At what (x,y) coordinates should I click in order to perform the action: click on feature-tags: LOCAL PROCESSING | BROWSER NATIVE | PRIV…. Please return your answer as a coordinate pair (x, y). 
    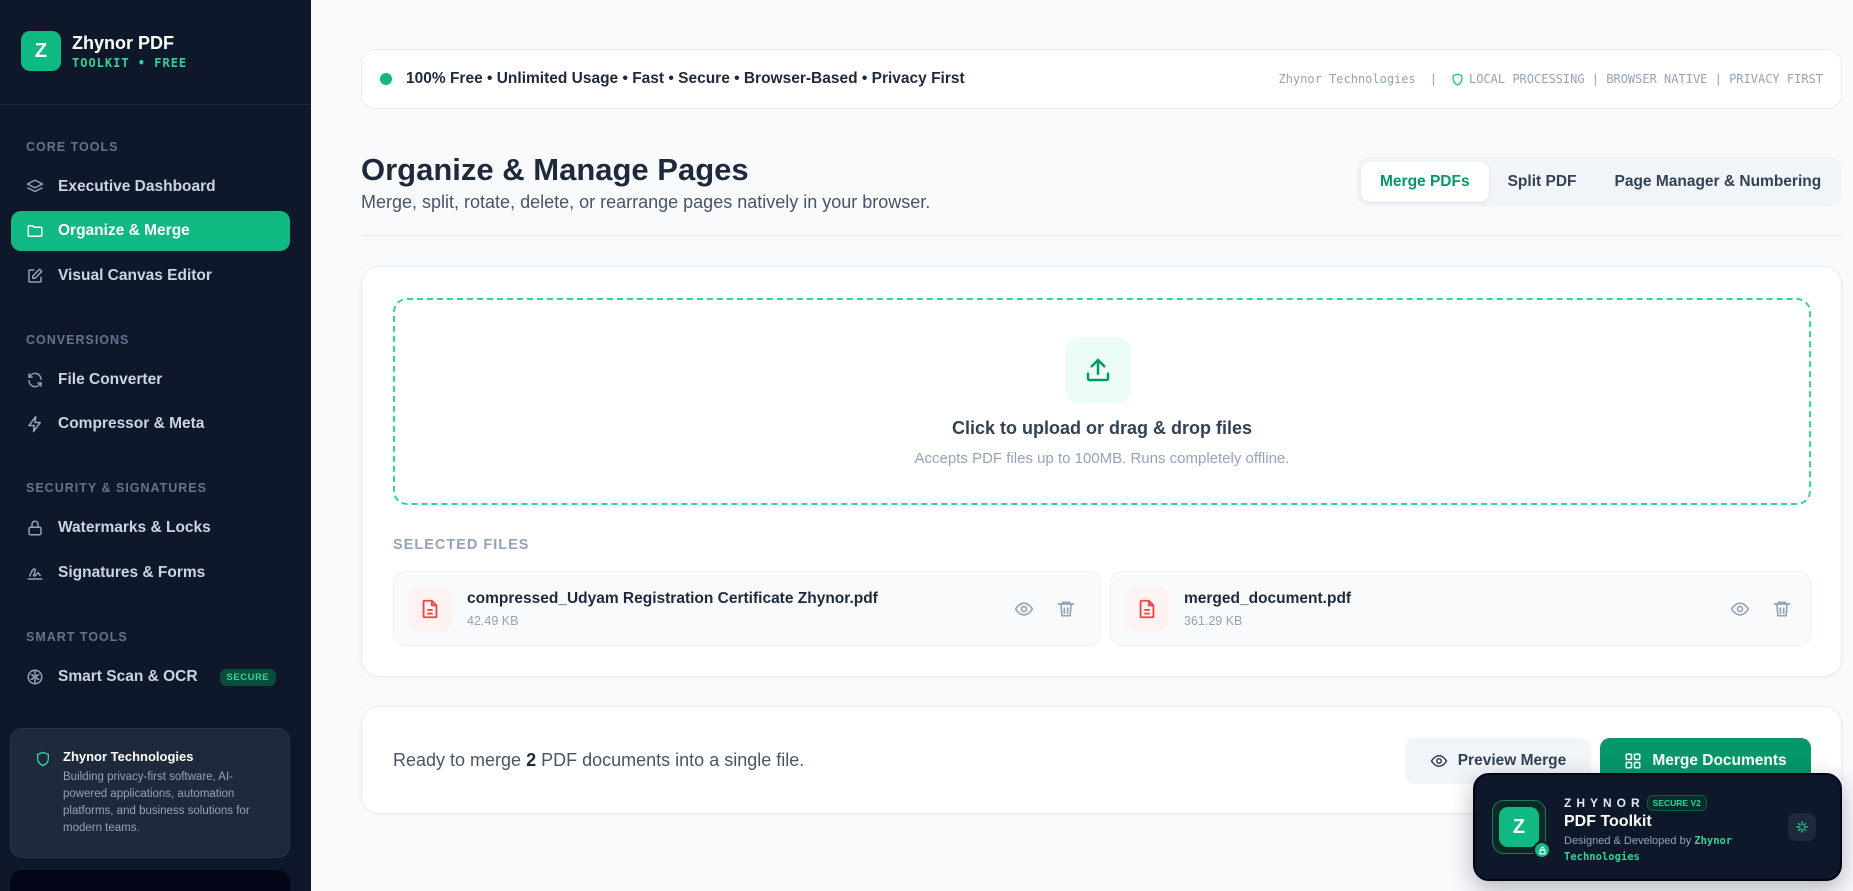
    Looking at the image, I should click on (1645, 79).